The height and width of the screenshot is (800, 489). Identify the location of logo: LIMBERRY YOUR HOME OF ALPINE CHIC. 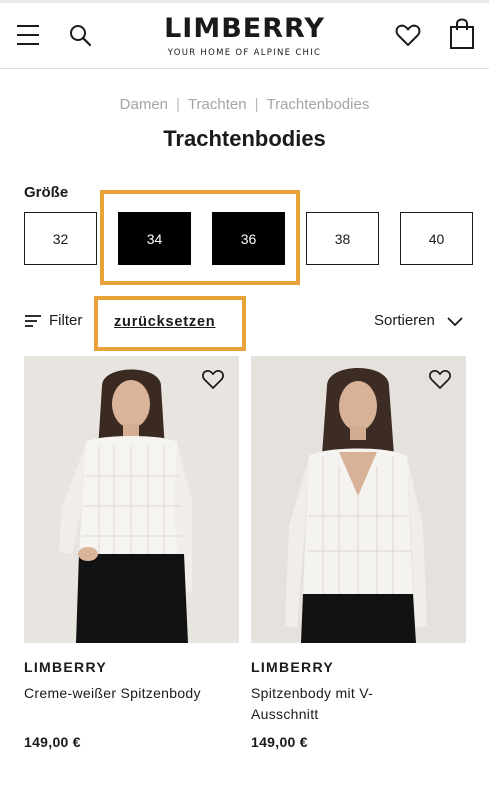
(244, 35).